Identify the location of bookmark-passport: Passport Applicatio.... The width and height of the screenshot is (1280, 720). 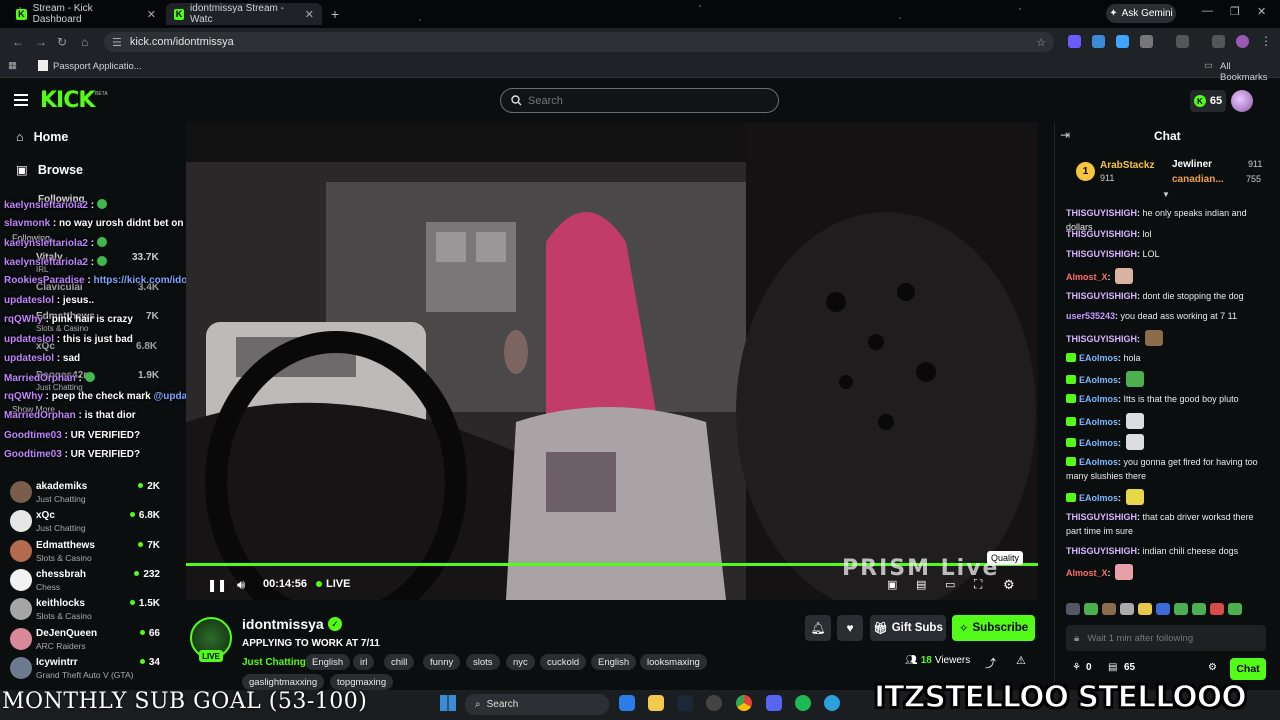
(97, 66).